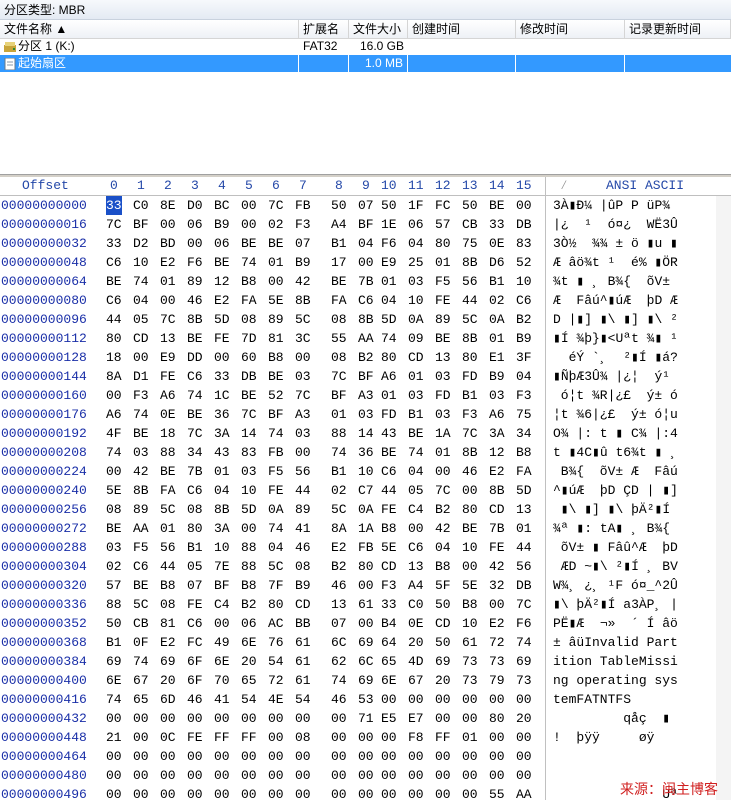  I want to click on hex-byte: 02, so click(276, 224).